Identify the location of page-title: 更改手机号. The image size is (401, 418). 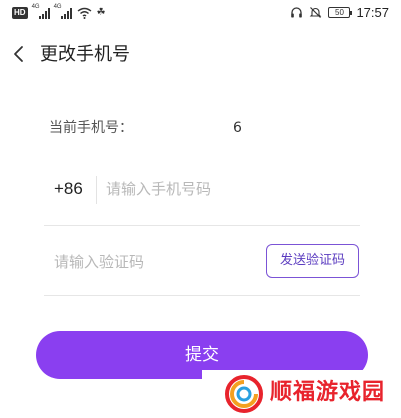
(85, 54).